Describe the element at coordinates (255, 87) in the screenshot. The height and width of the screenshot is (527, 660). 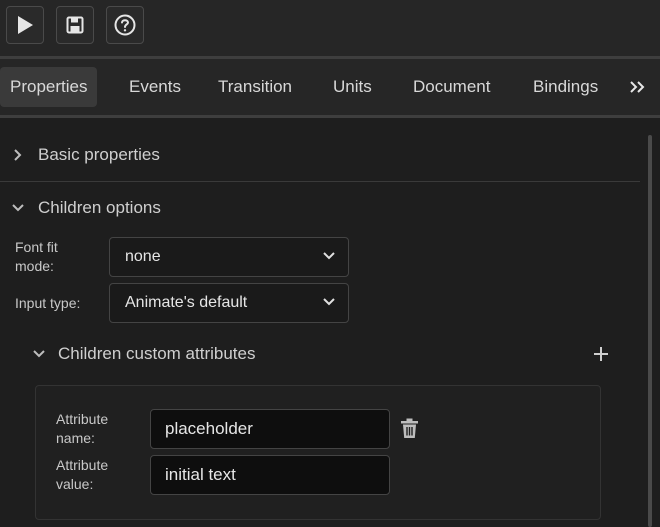
I see `tab-transition: Transition` at that location.